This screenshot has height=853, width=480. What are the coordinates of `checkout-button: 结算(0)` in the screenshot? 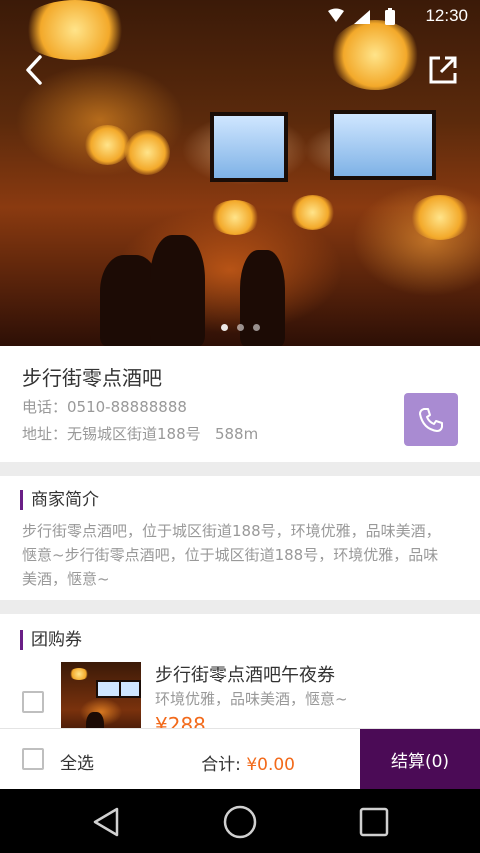 It's located at (420, 759).